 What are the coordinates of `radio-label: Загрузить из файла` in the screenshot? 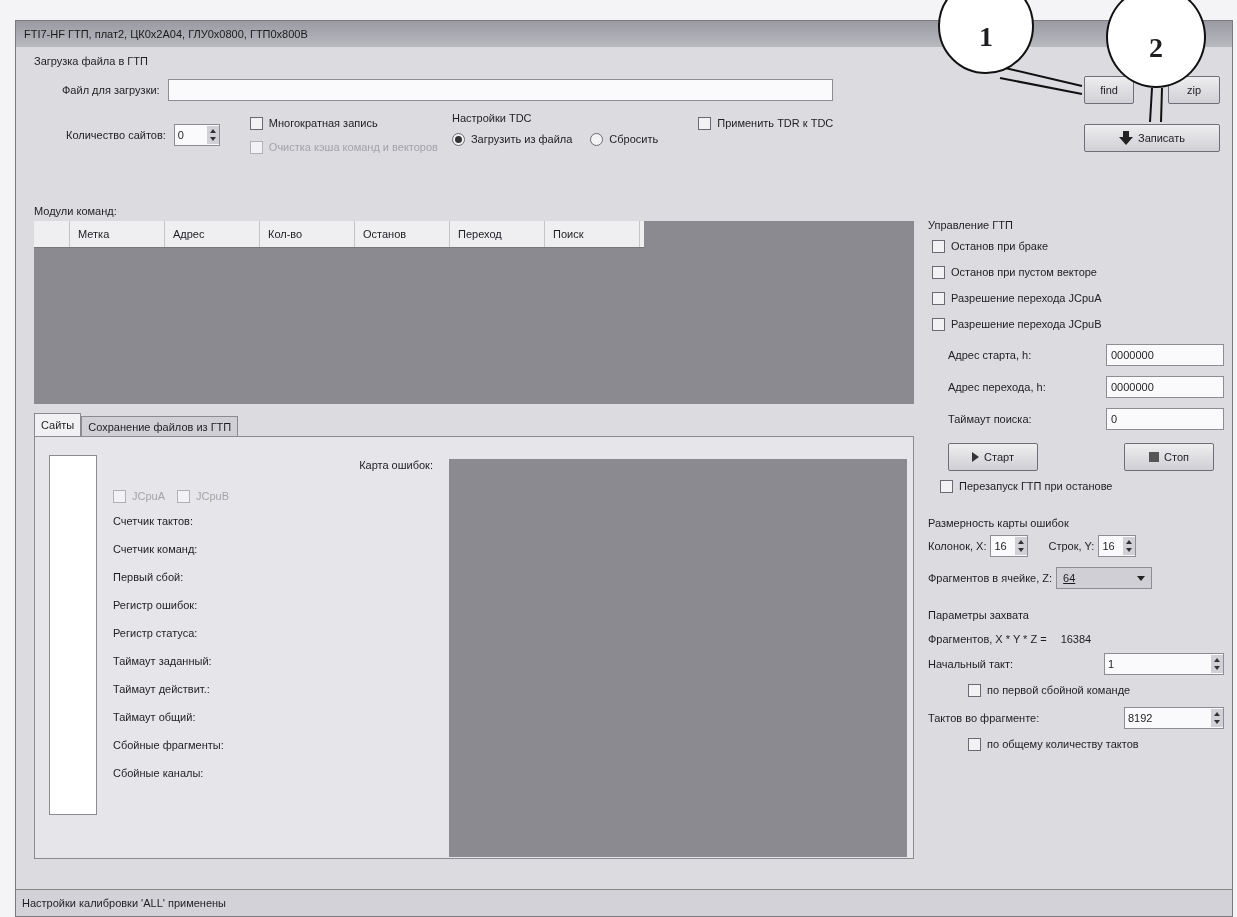 It's located at (521, 139).